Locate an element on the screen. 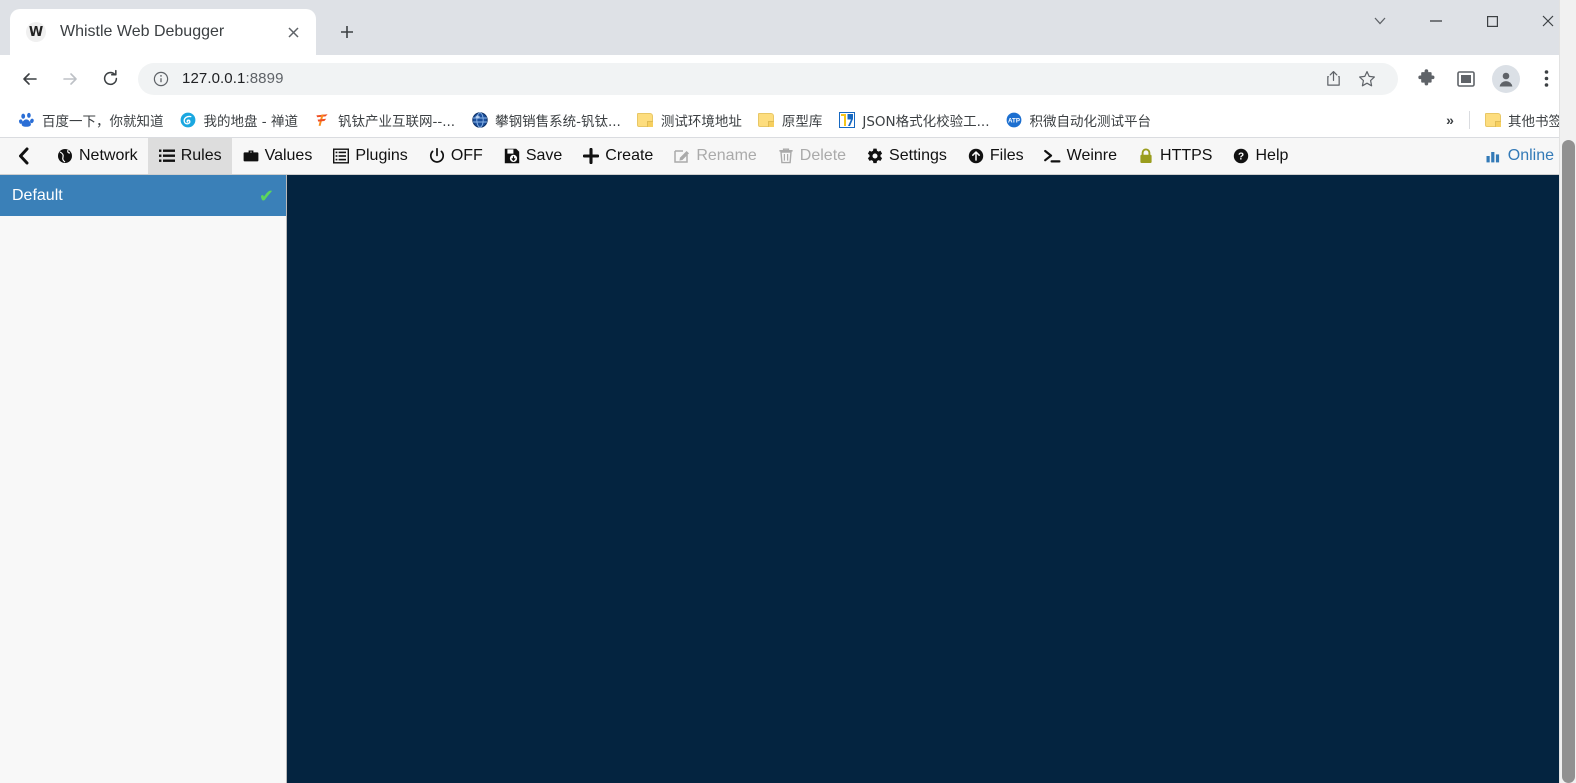 Image resolution: width=1576 pixels, height=783 pixels. whistle-collapse-button is located at coordinates (23, 156).